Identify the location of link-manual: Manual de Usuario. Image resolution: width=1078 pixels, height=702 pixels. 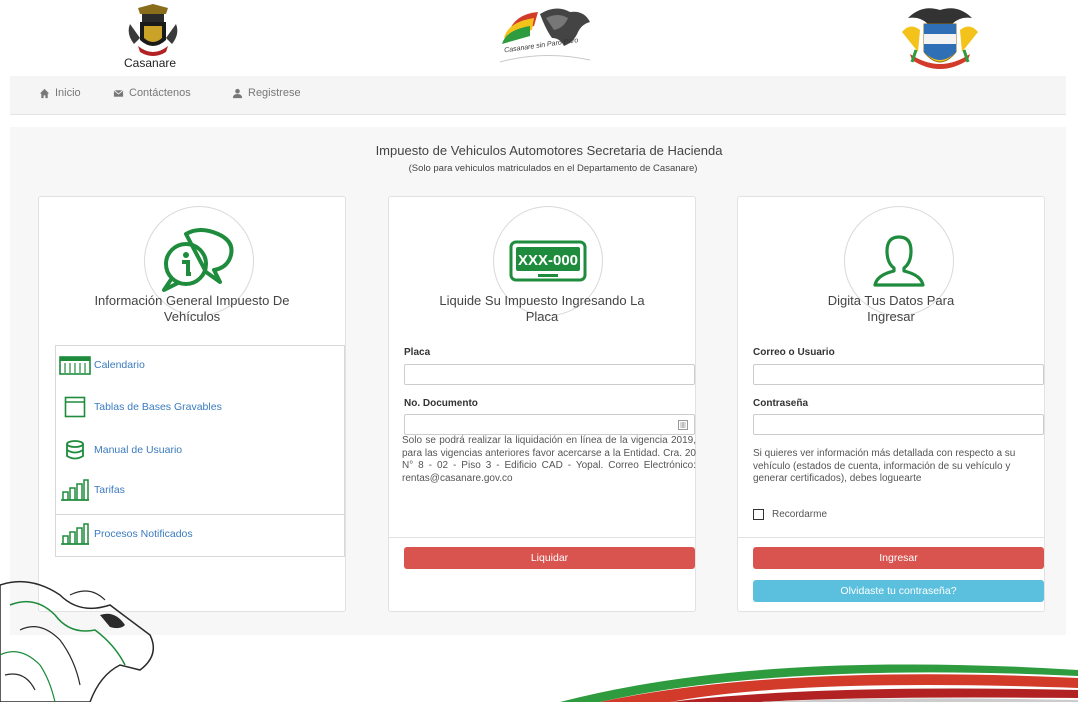
(200, 450).